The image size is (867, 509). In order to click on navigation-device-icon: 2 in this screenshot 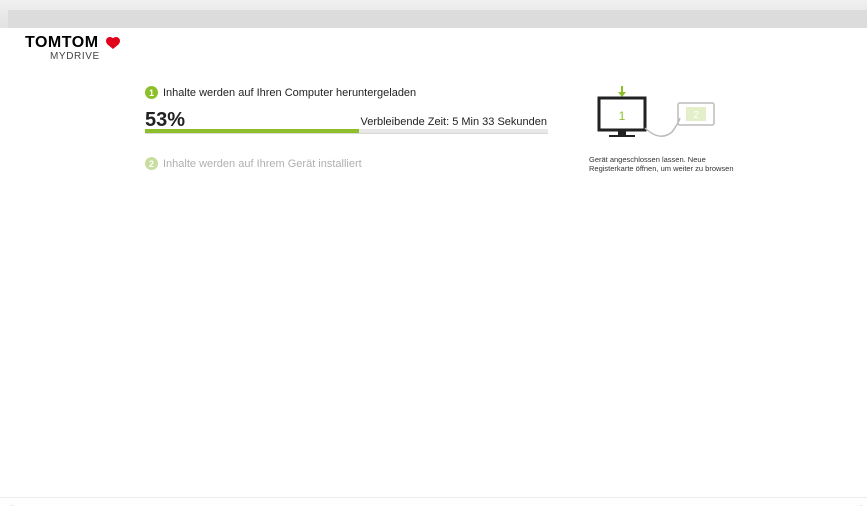, I will do `click(696, 114)`.